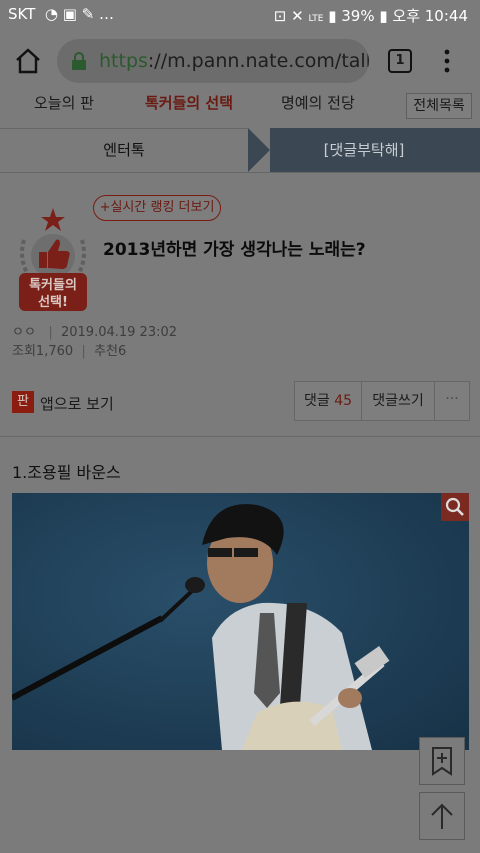  Describe the element at coordinates (291, 16) in the screenshot. I see `status-icons: ⊡ ✕` at that location.